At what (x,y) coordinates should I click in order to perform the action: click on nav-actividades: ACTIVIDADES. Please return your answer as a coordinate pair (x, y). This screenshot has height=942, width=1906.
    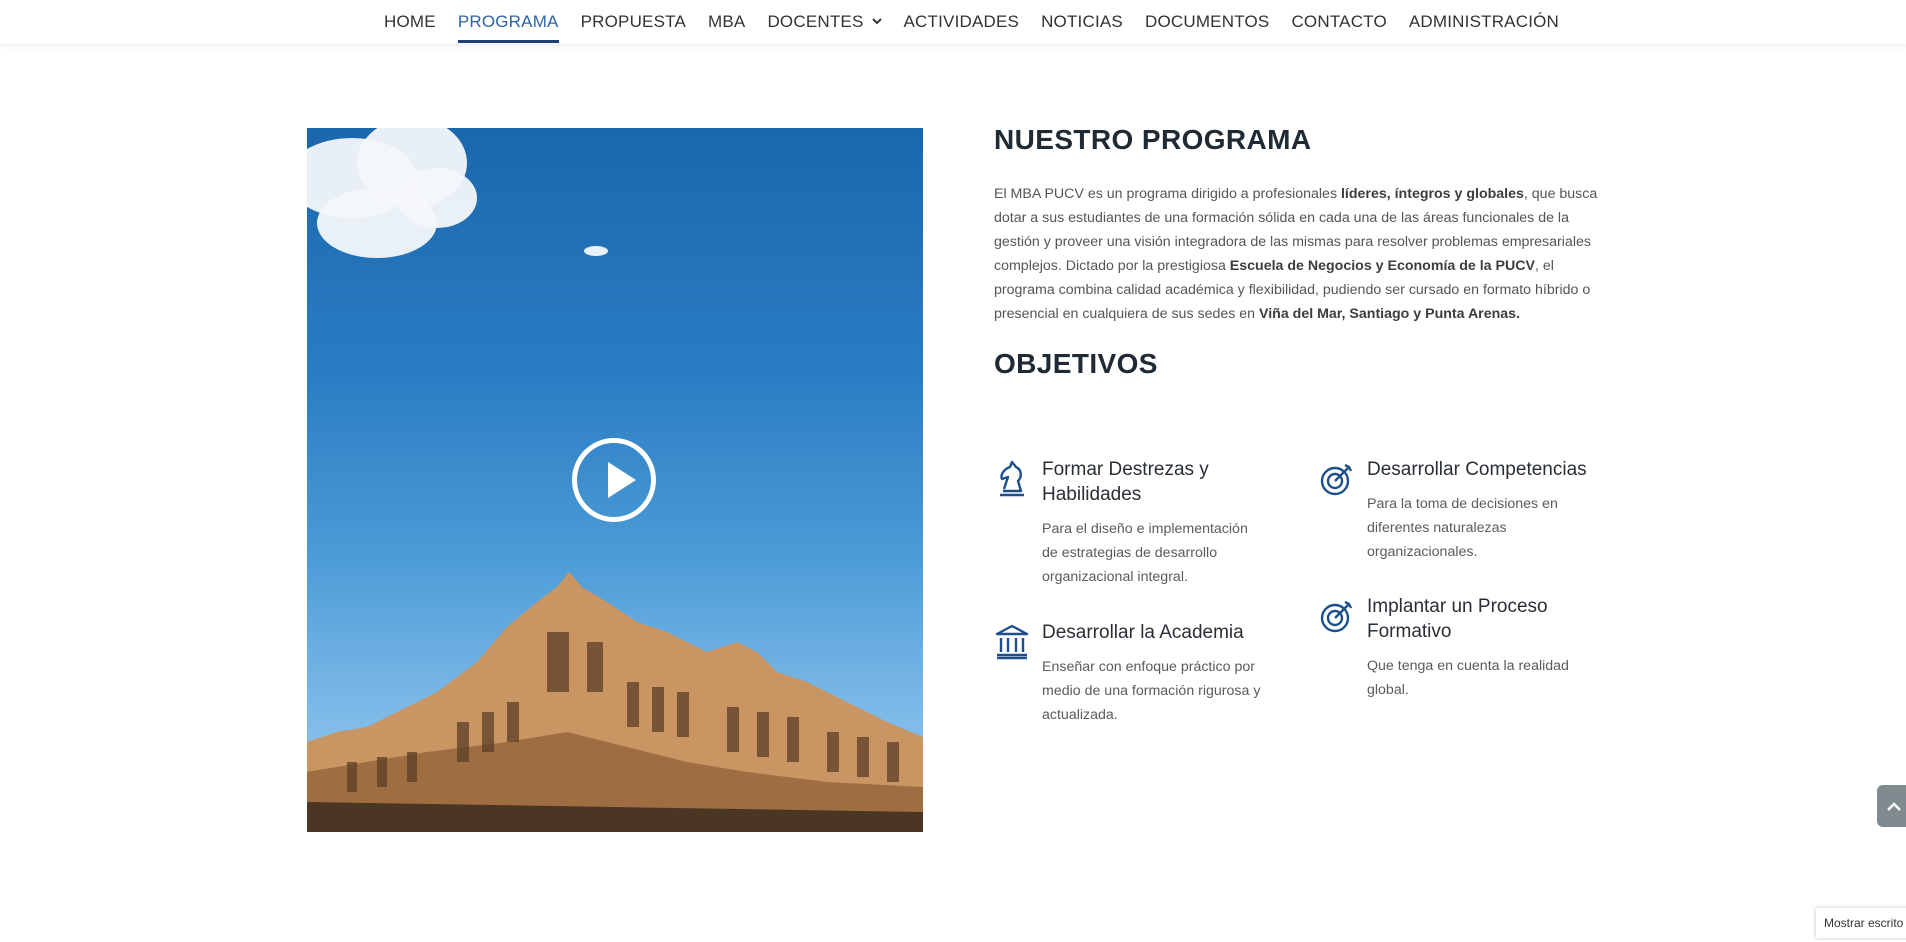
    Looking at the image, I should click on (962, 22).